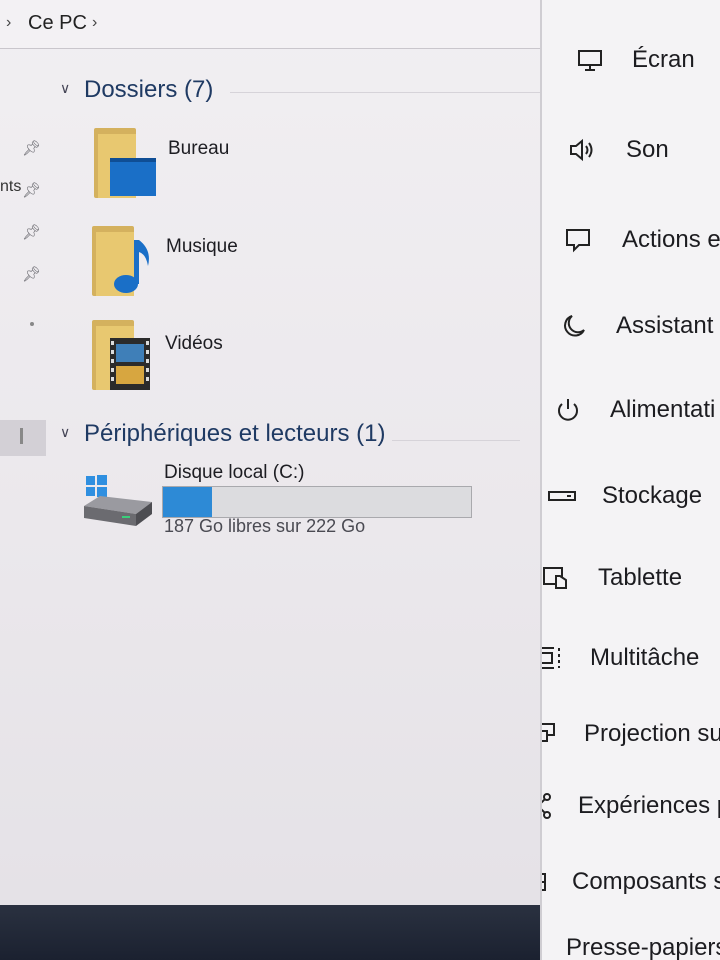 The width and height of the screenshot is (720, 960). I want to click on settings-nav-label: Actions e, so click(671, 239).